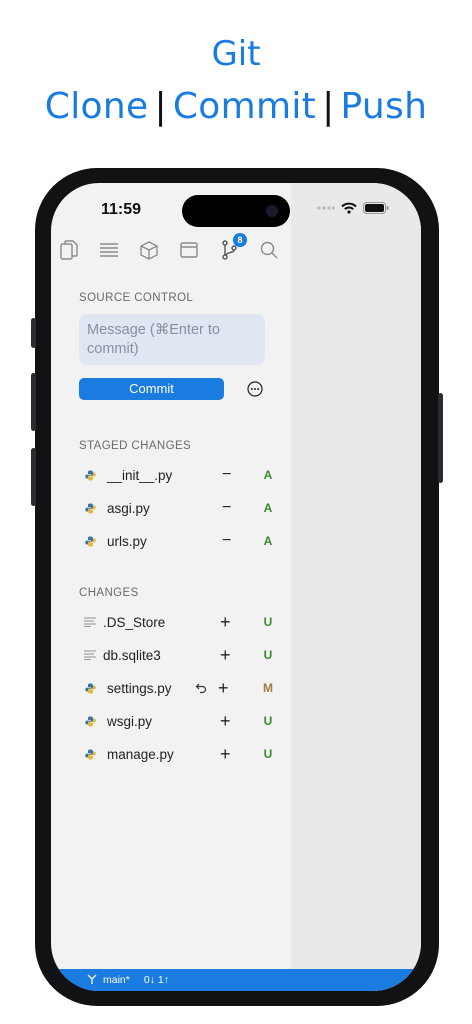  What do you see at coordinates (134, 622) in the screenshot?
I see `file-name: .DS_Store` at bounding box center [134, 622].